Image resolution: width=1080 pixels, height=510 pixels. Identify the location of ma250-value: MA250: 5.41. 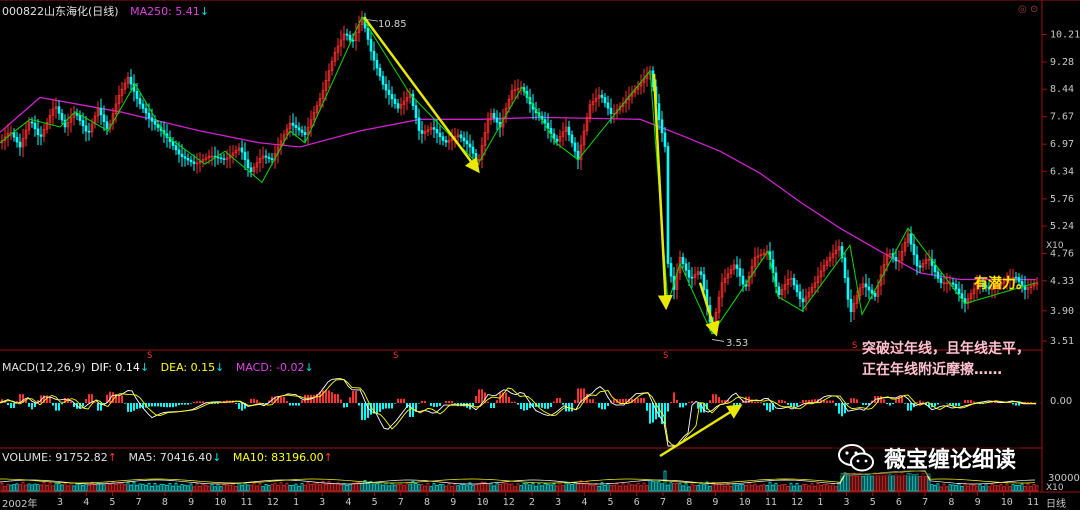
(165, 11).